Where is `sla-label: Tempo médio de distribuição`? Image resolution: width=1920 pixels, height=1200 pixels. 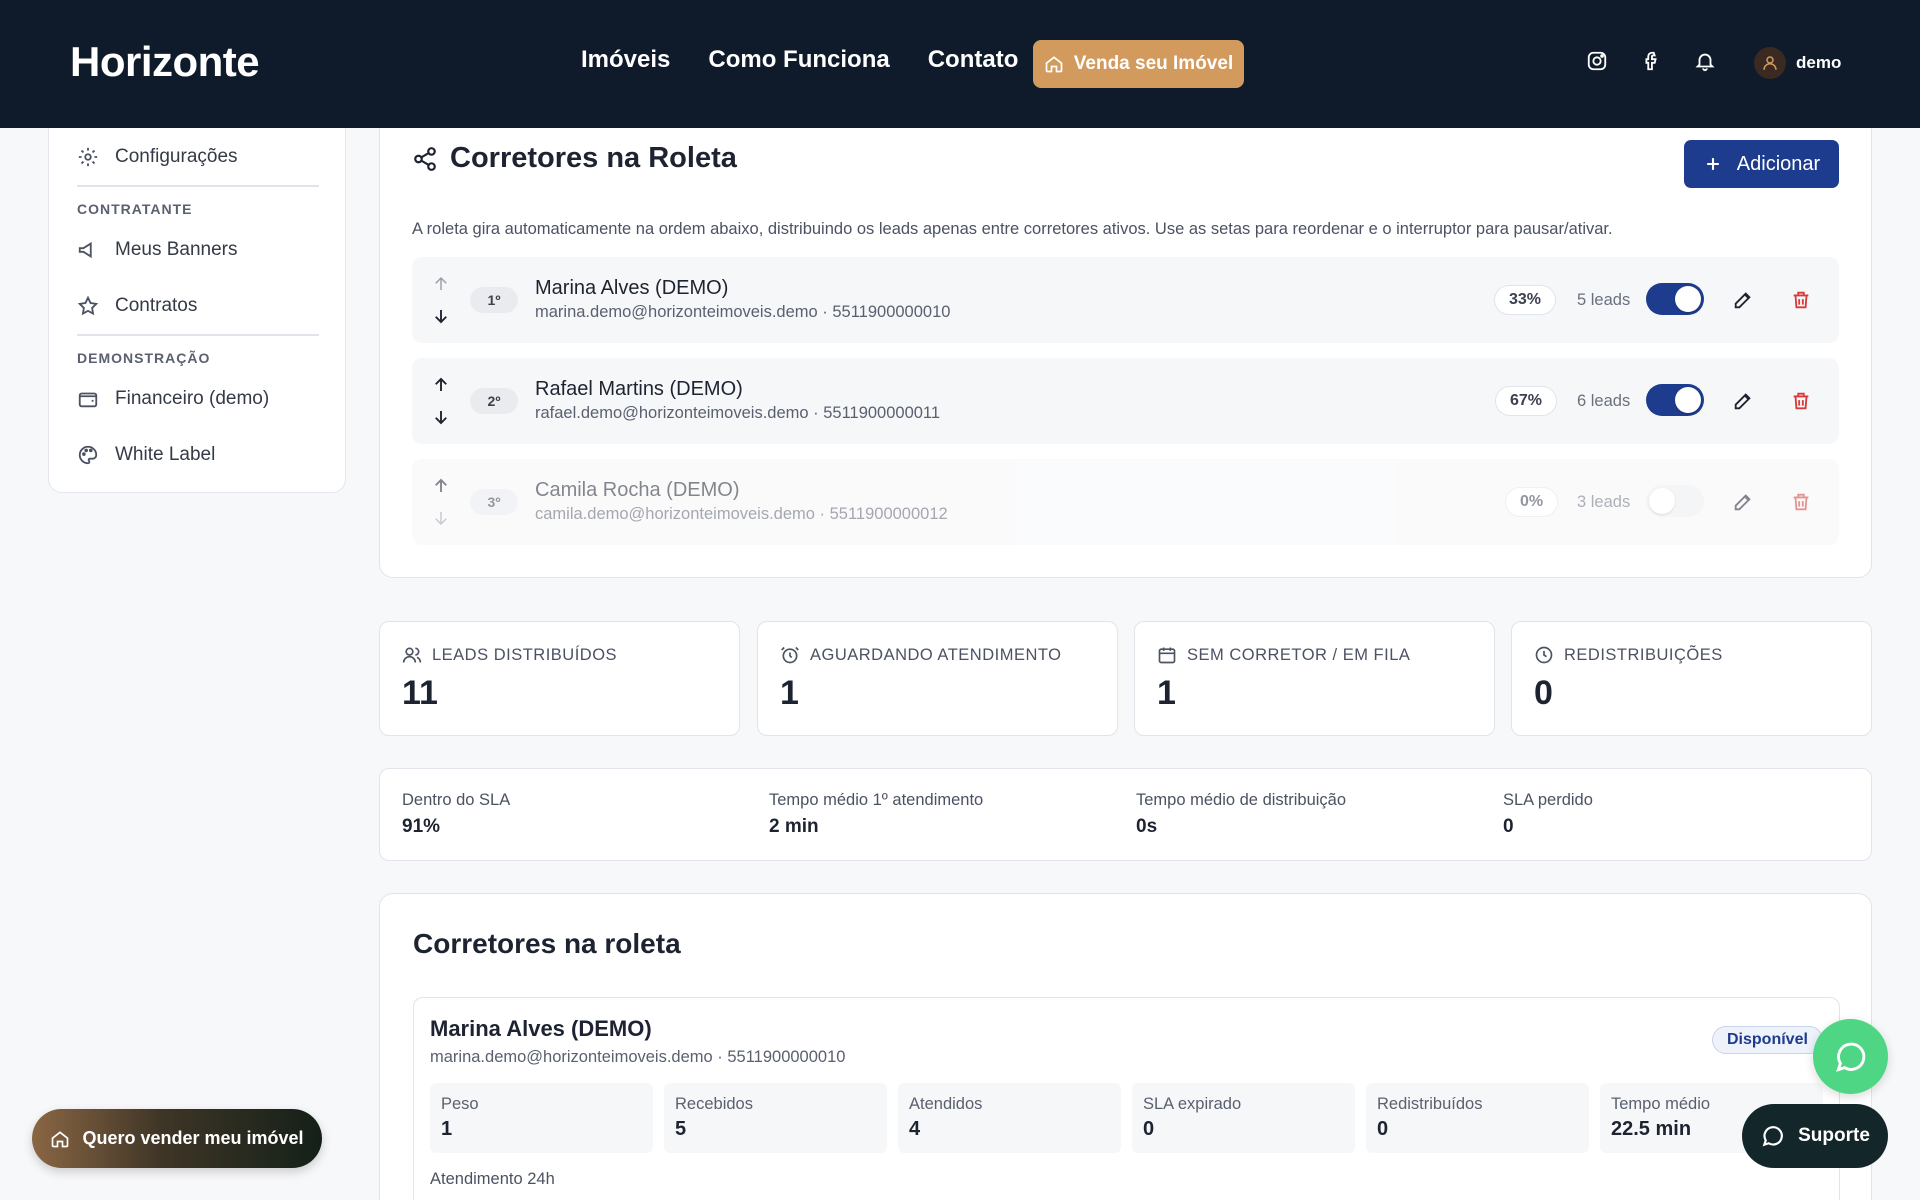 sla-label: Tempo médio de distribuição is located at coordinates (1241, 800).